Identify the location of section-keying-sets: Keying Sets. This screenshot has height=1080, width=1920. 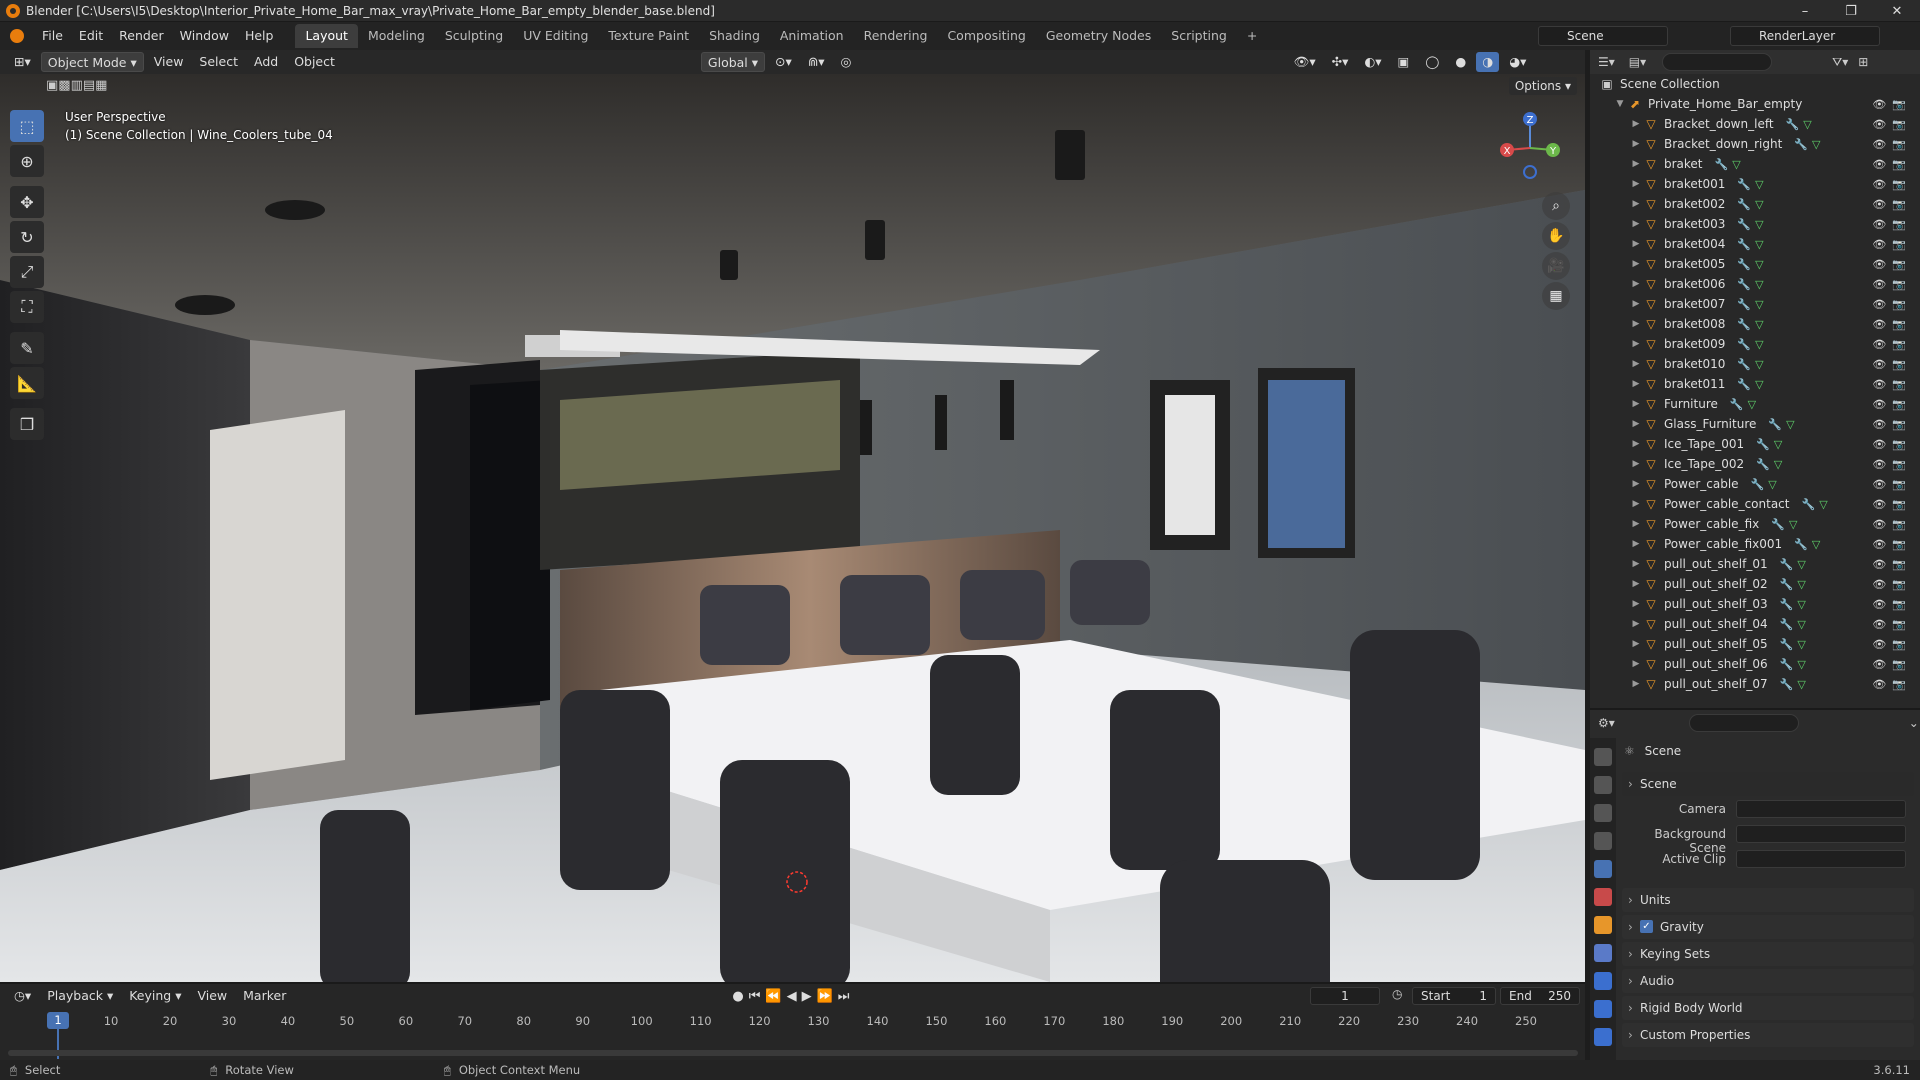
(1768, 954).